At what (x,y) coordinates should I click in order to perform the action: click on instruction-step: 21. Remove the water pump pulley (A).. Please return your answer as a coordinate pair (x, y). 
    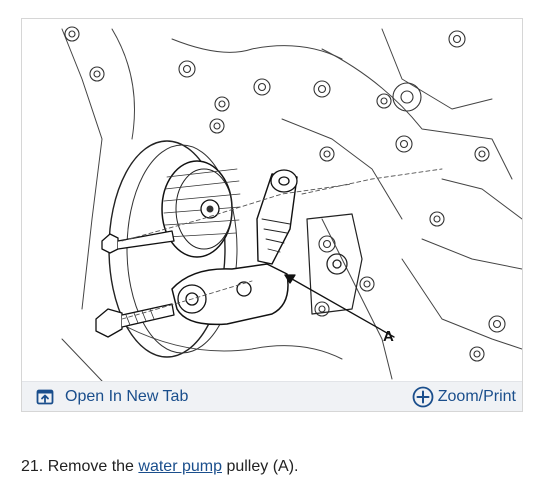
    Looking at the image, I should click on (159, 467).